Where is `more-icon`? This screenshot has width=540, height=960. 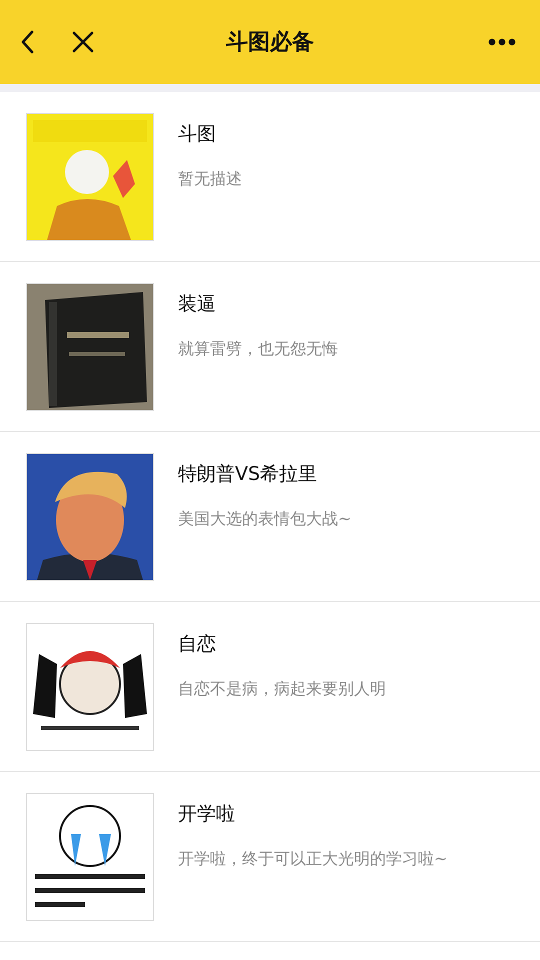 more-icon is located at coordinates (502, 42).